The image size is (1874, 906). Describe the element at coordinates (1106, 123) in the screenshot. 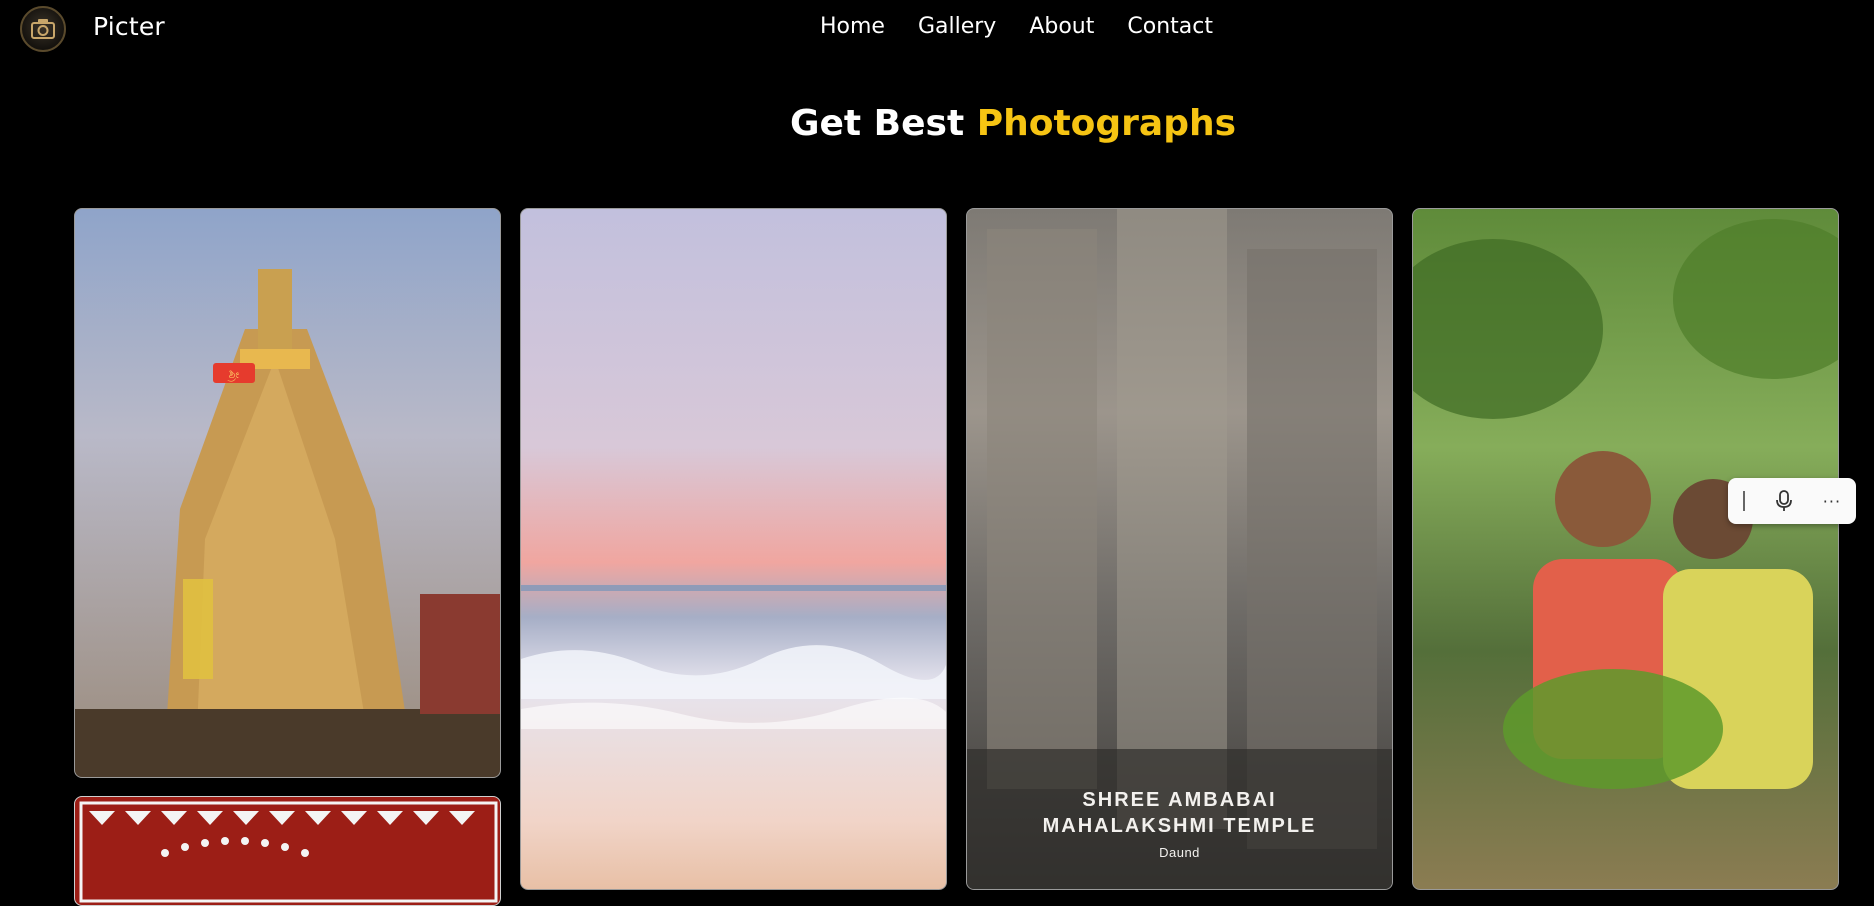

I see `title-accent: Photographs` at that location.